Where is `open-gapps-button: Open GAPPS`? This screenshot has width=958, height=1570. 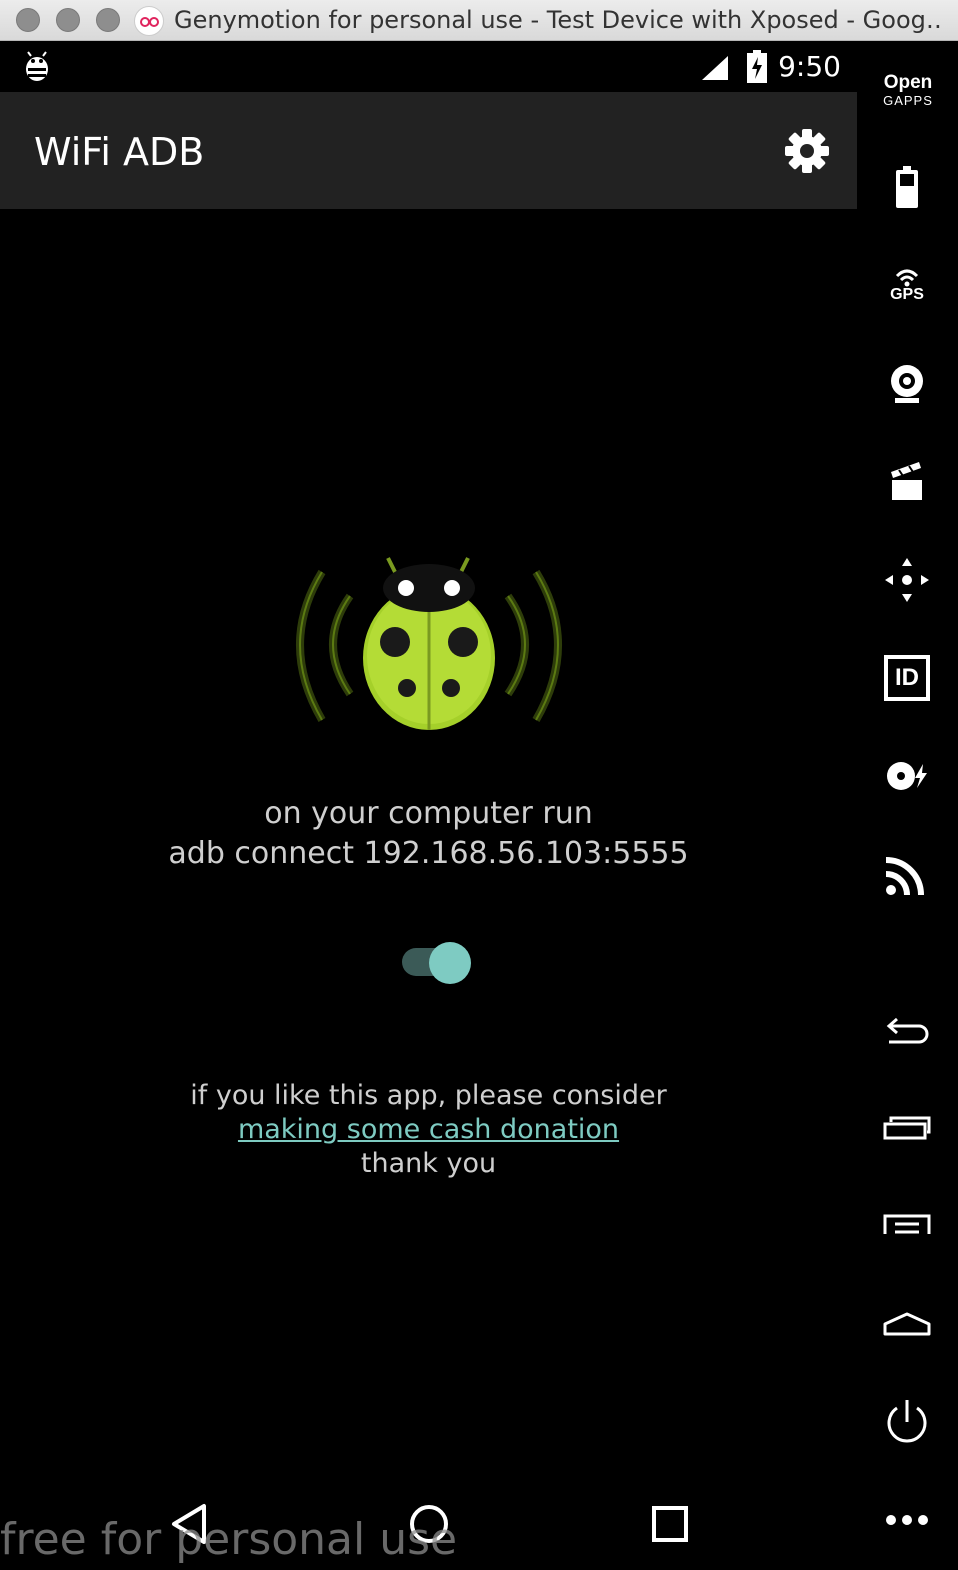
open-gapps-button: Open GAPPS is located at coordinates (908, 91).